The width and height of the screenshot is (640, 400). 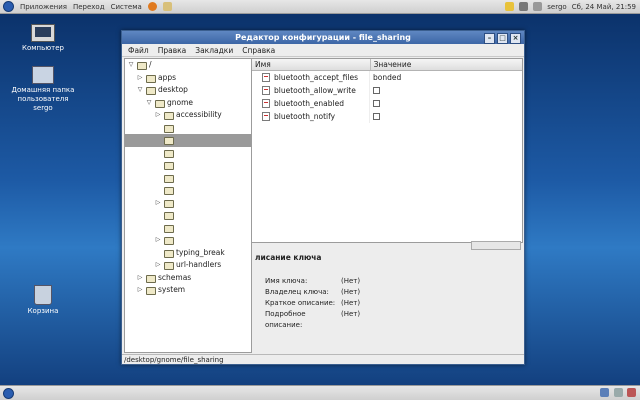 What do you see at coordinates (172, 50) in the screenshot?
I see `menu-edit: Правка` at bounding box center [172, 50].